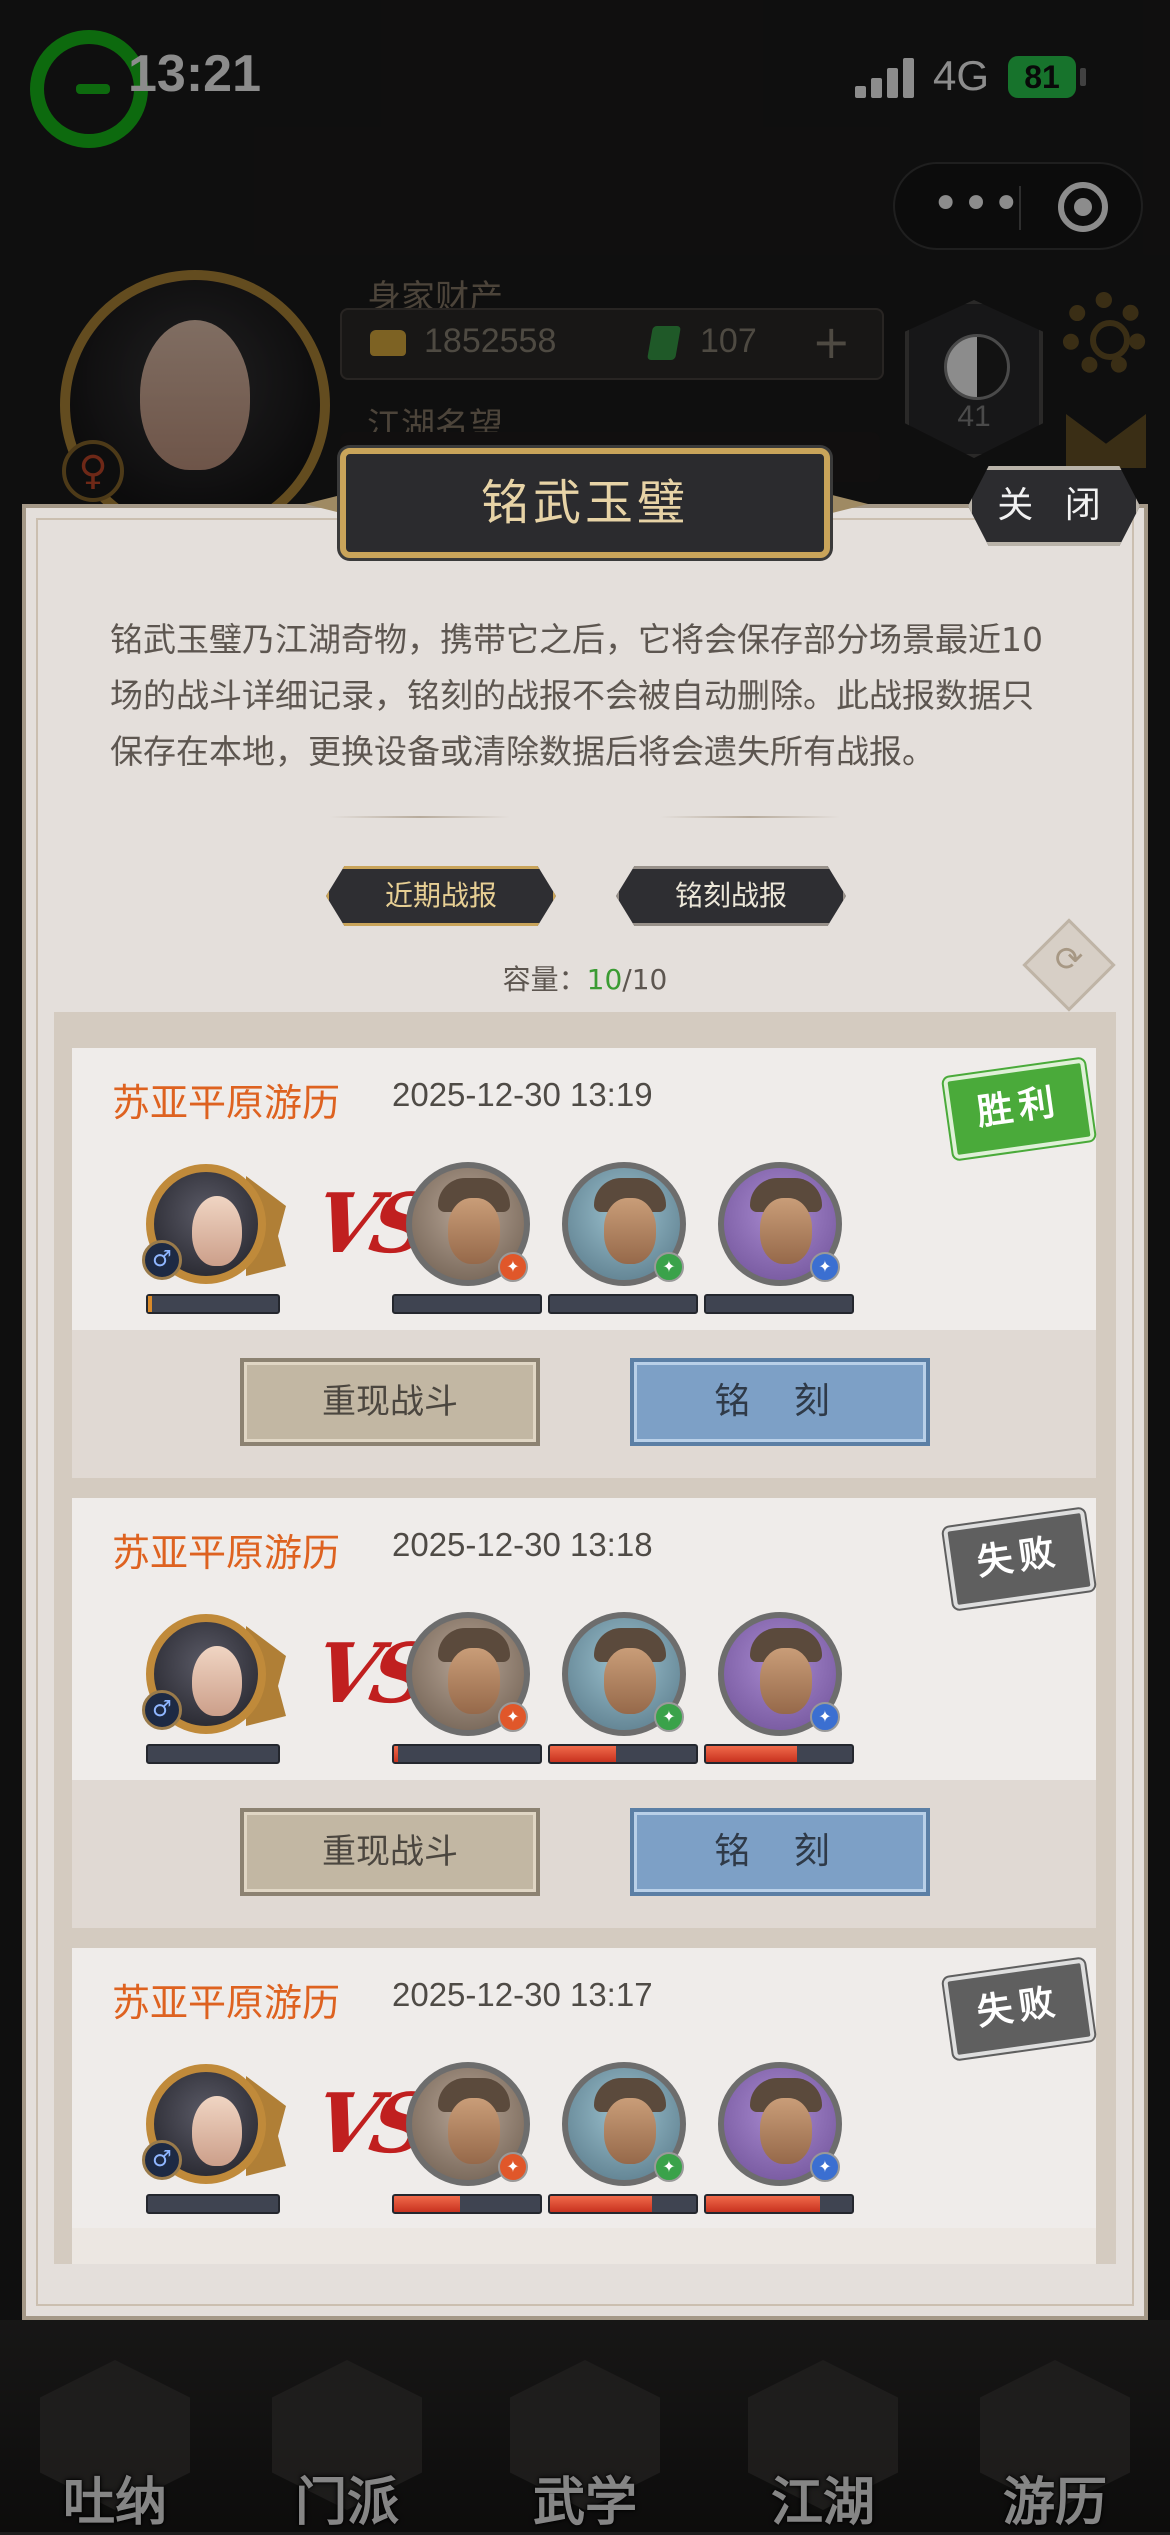 This screenshot has height=2535, width=1170. What do you see at coordinates (604, 979) in the screenshot?
I see `capacity-used: 10` at bounding box center [604, 979].